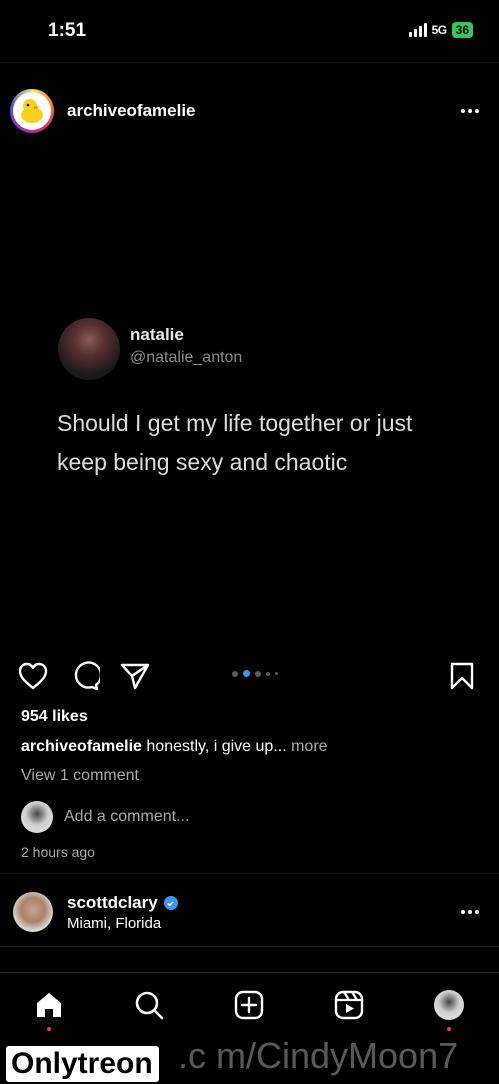  I want to click on verified-badge-icon, so click(170, 903).